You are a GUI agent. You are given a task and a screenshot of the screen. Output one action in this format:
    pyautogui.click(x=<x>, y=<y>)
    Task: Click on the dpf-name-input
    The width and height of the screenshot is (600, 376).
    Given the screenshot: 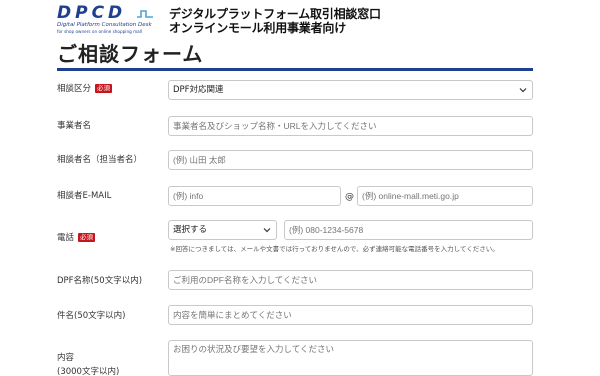 What is the action you would take?
    pyautogui.click(x=350, y=280)
    